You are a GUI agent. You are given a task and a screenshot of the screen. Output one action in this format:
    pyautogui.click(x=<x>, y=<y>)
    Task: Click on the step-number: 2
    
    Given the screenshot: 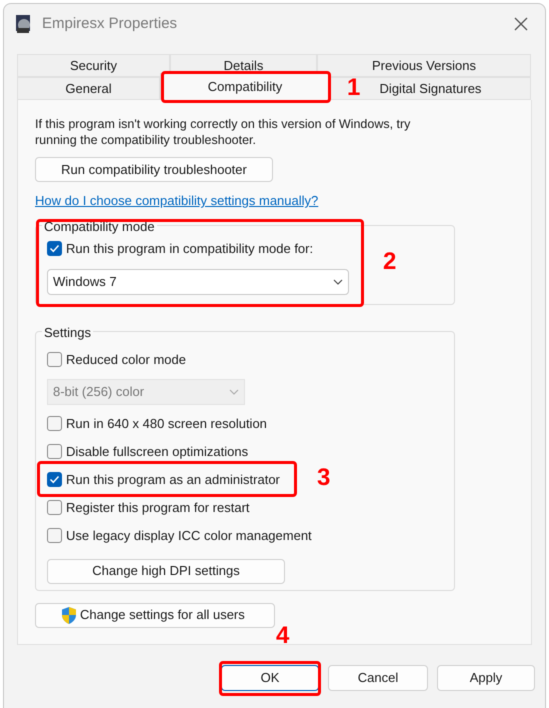 What is the action you would take?
    pyautogui.click(x=389, y=262)
    